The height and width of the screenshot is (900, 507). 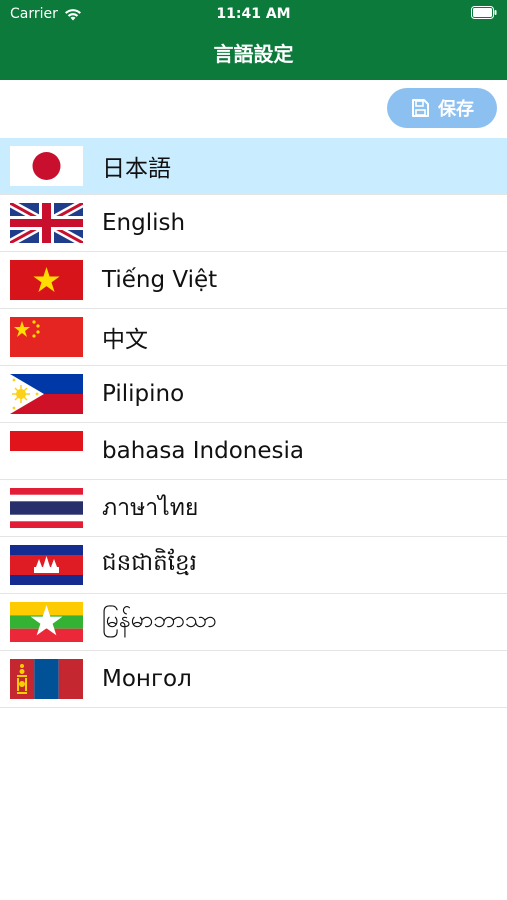 I want to click on indonesia-flag-icon, so click(x=46, y=451).